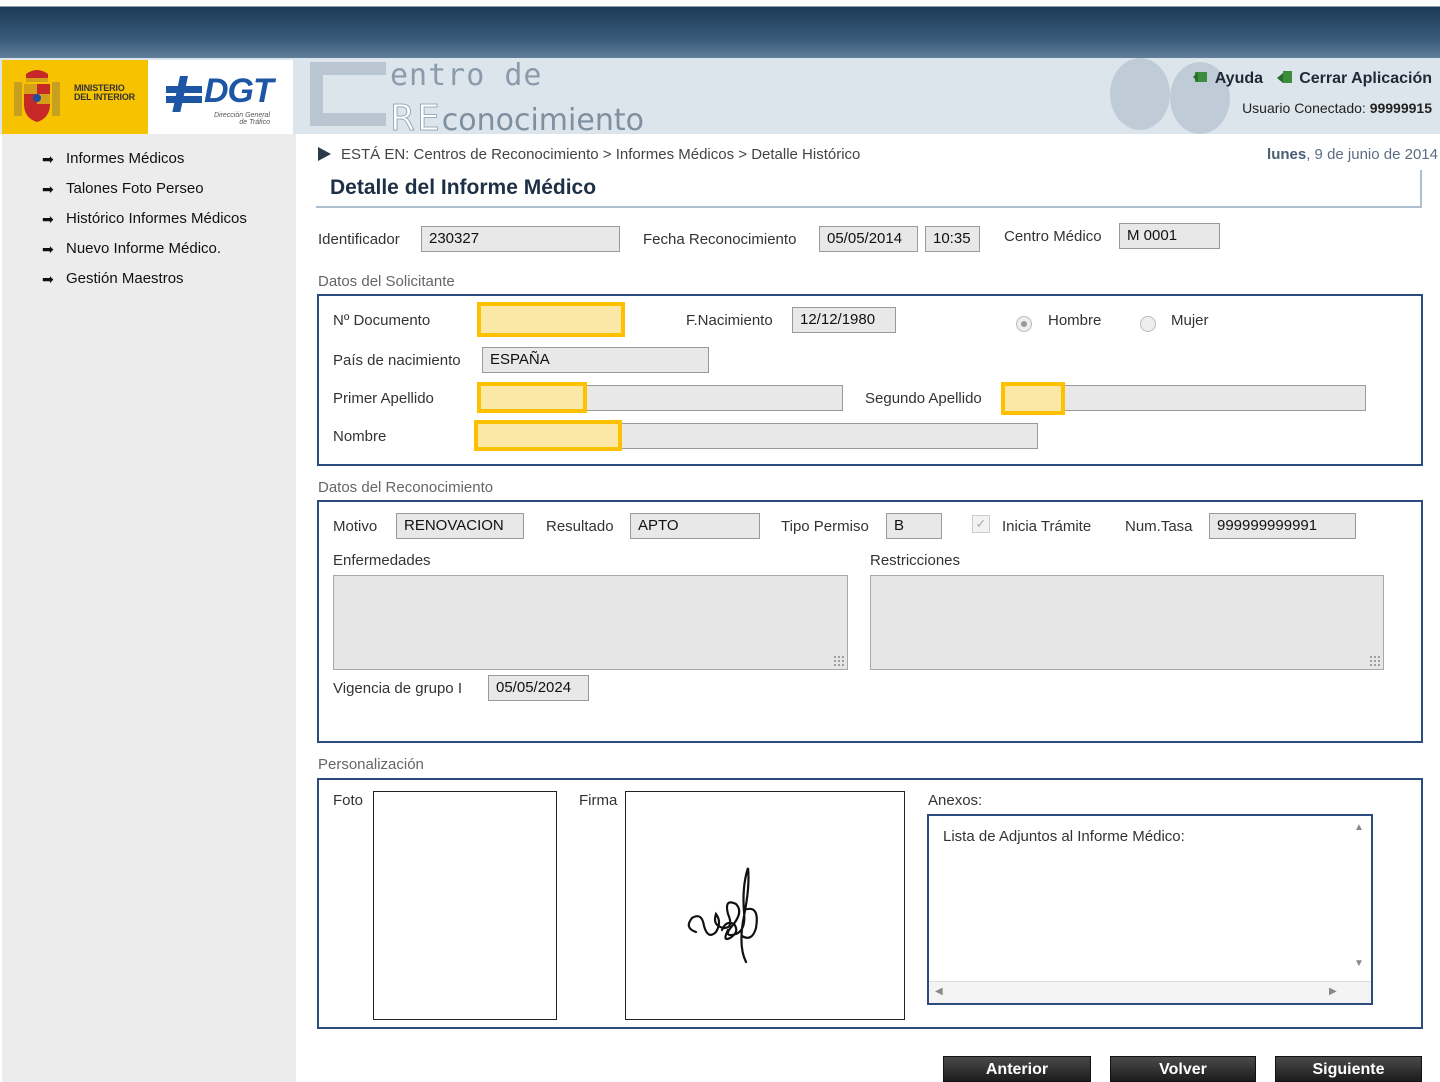 This screenshot has width=1440, height=1082. Describe the element at coordinates (1159, 526) in the screenshot. I see `num-tasa-label: Num.Tasa` at that location.